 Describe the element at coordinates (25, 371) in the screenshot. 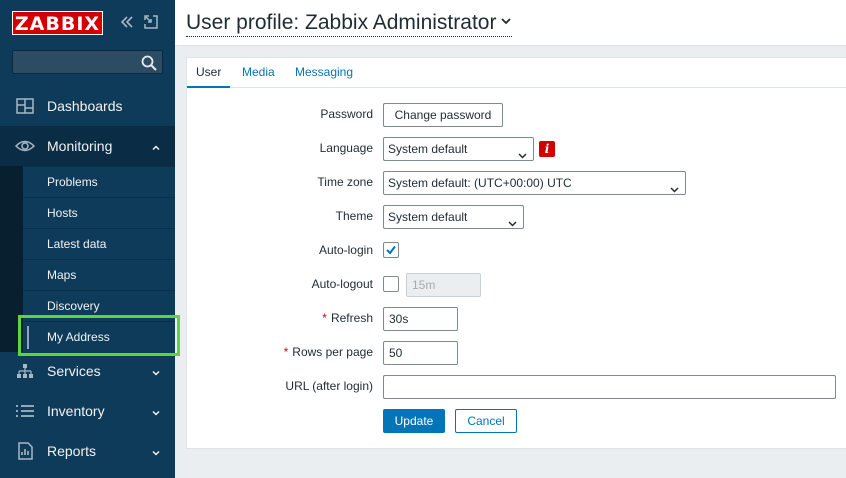

I see `hierarchy-icon` at that location.